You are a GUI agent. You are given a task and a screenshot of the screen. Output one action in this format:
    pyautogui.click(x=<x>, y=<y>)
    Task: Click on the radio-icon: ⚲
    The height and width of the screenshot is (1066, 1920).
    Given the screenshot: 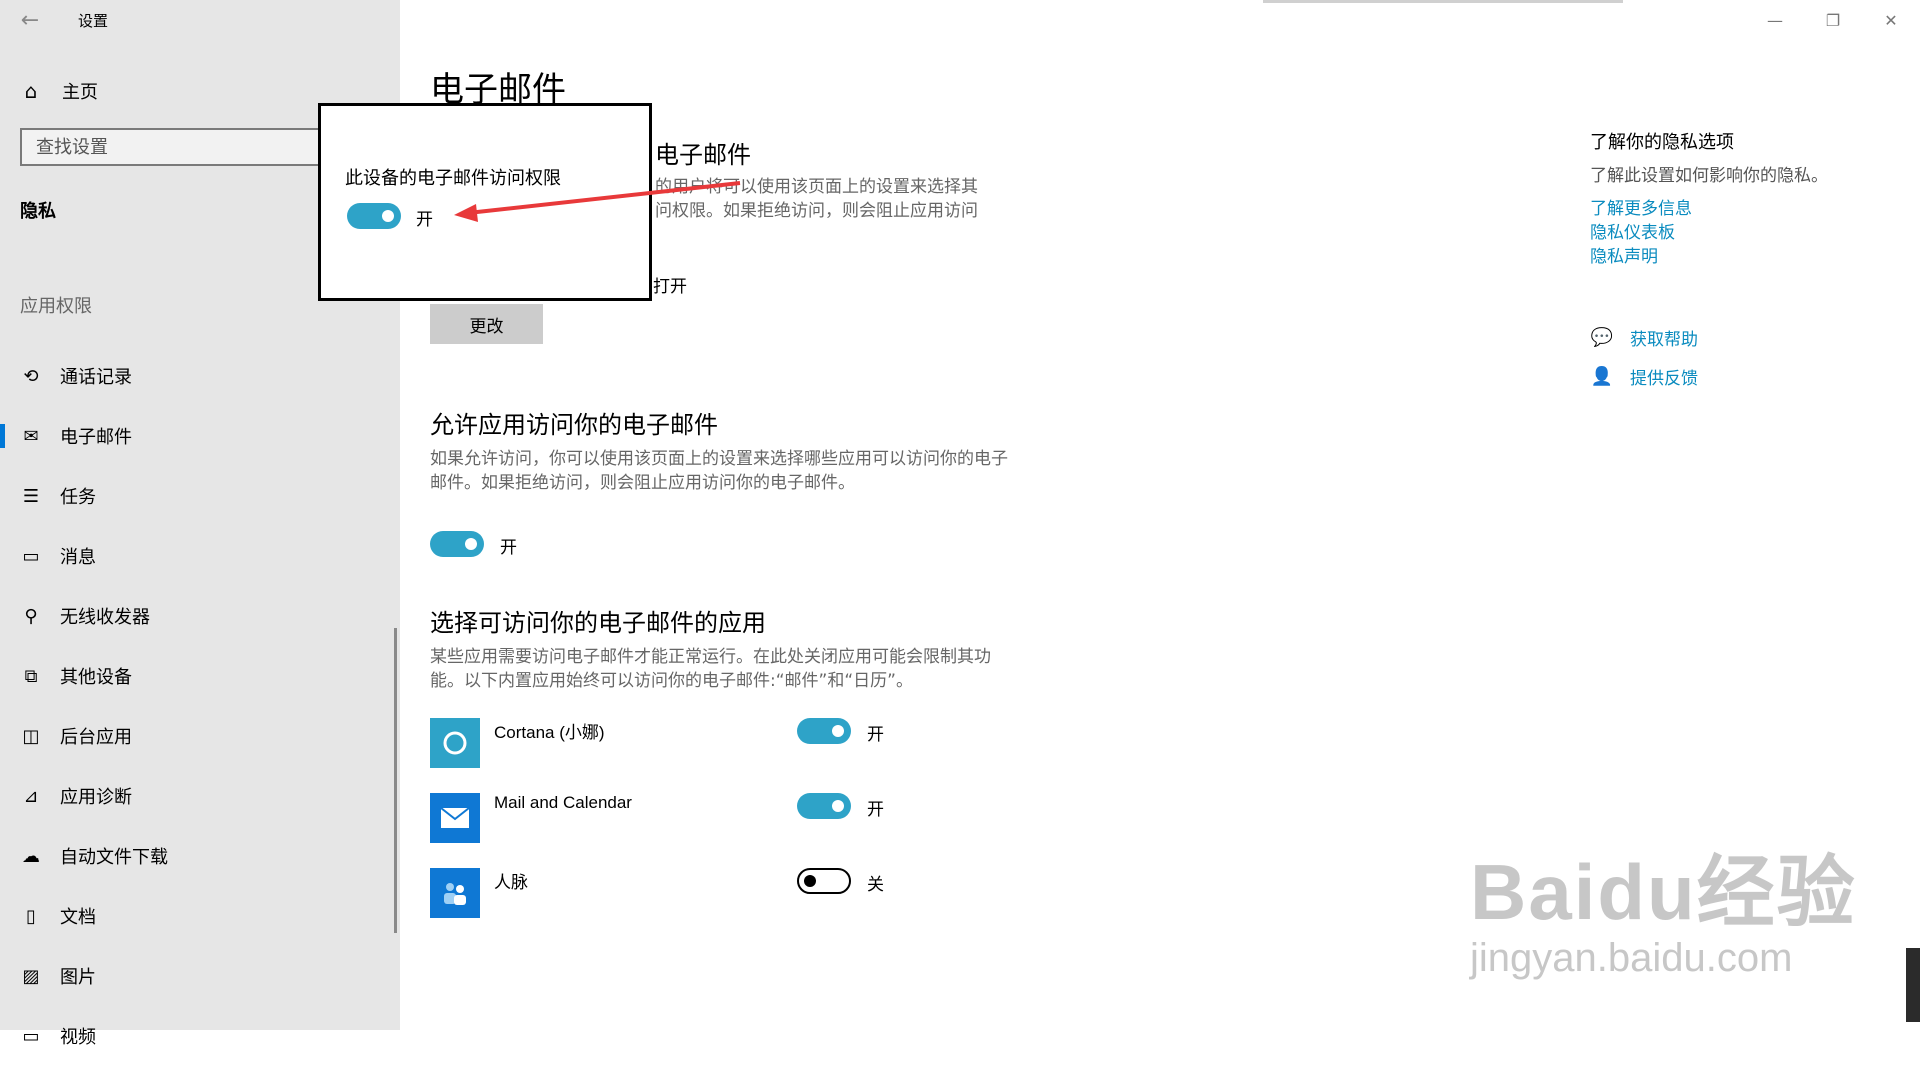 What is the action you would take?
    pyautogui.click(x=31, y=616)
    